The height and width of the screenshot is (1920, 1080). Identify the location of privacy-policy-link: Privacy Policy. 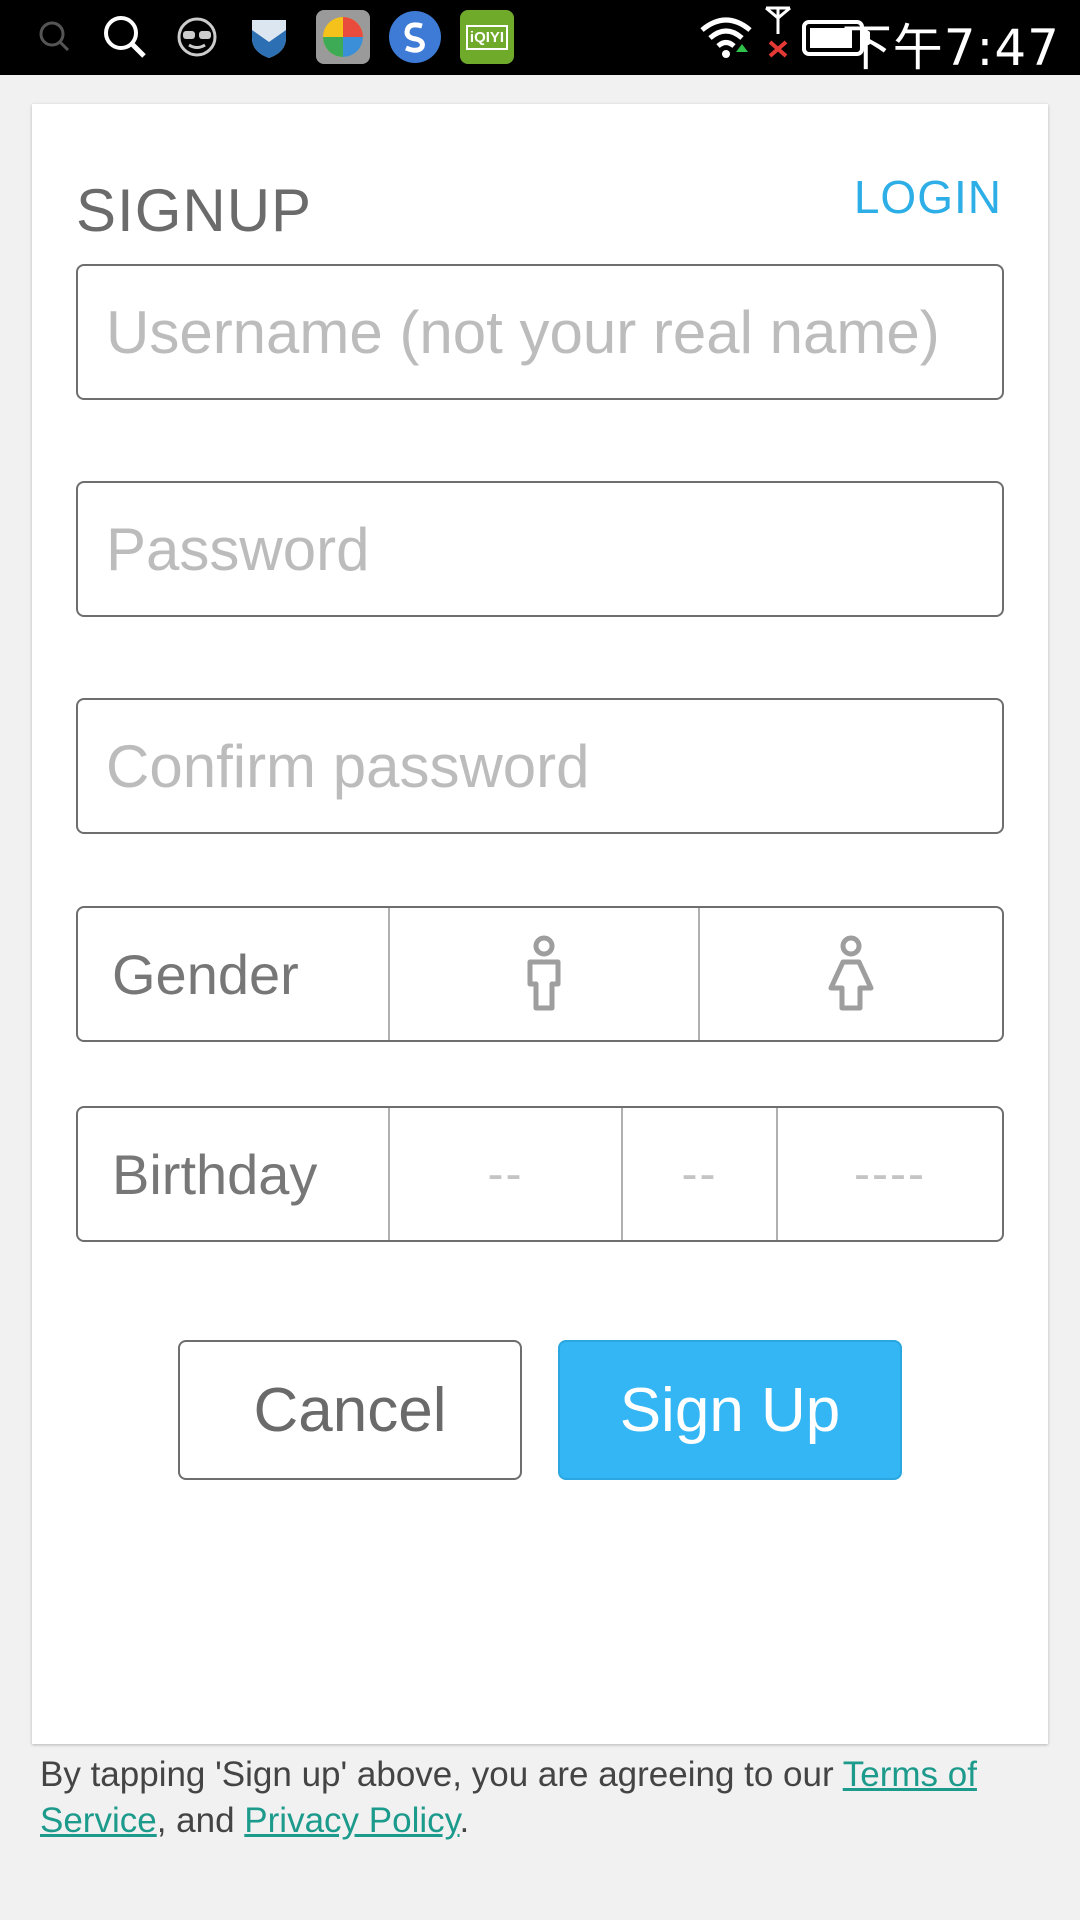
(351, 1820).